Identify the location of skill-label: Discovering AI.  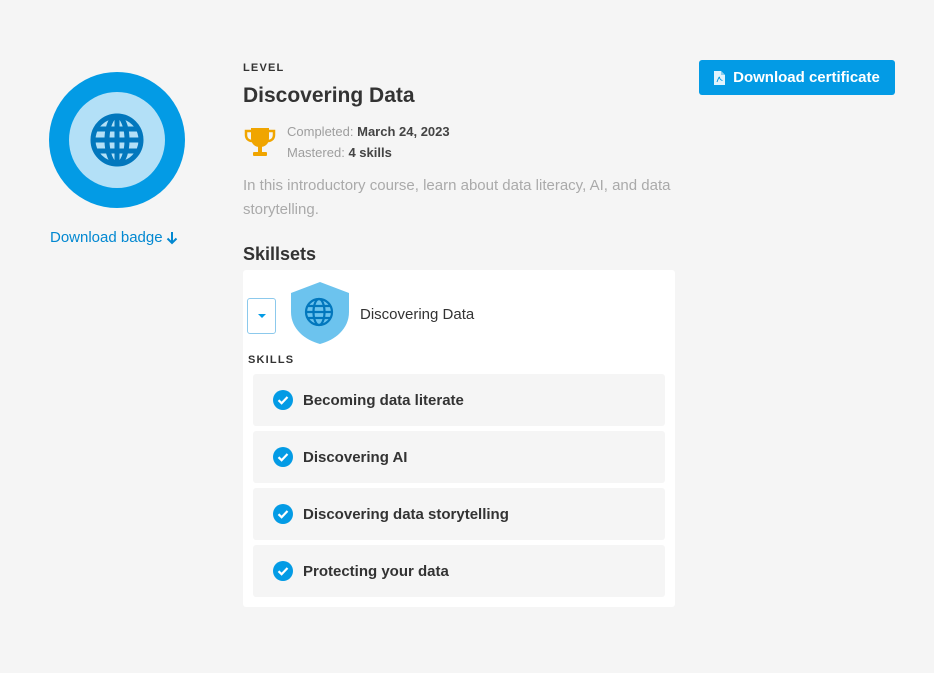
(355, 457).